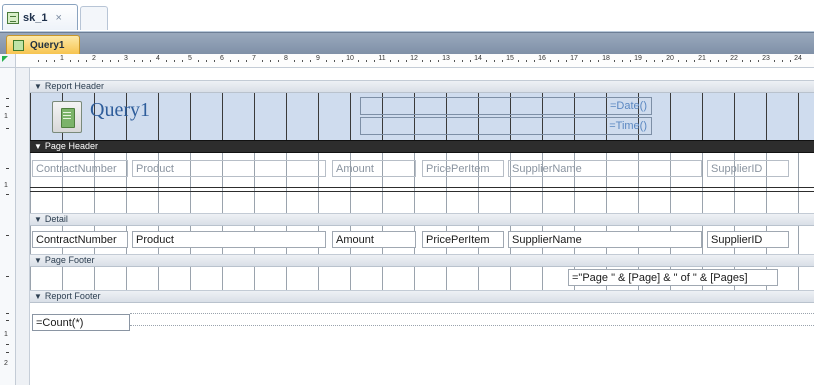 The height and width of the screenshot is (385, 814). I want to click on doc-tab-sk1: sk_1 ×, so click(40, 17).